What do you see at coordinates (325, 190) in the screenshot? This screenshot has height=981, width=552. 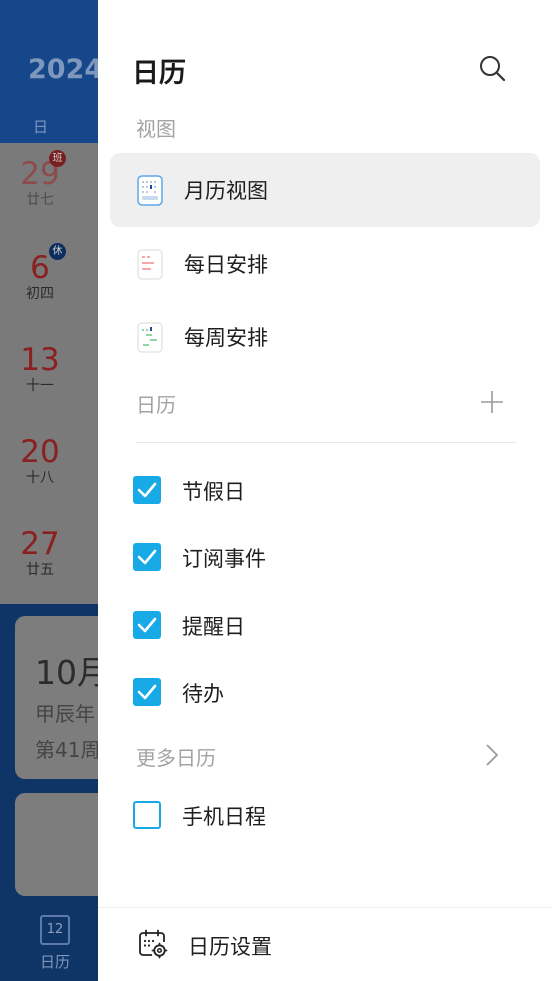 I see `view-item-month: 月历视图` at bounding box center [325, 190].